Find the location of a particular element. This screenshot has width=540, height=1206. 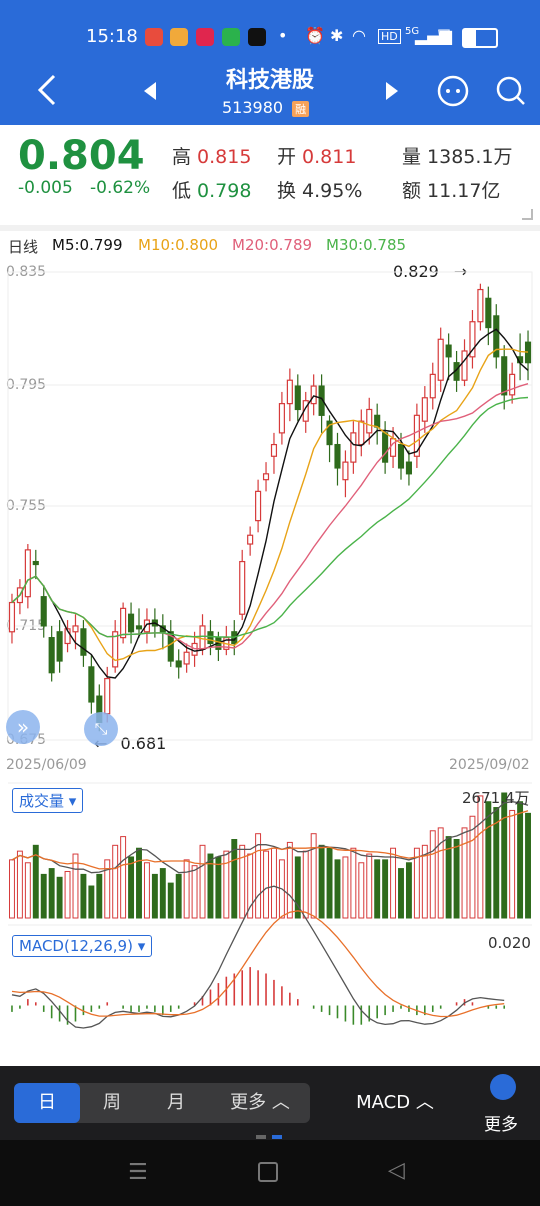

search-icon is located at coordinates (511, 91).